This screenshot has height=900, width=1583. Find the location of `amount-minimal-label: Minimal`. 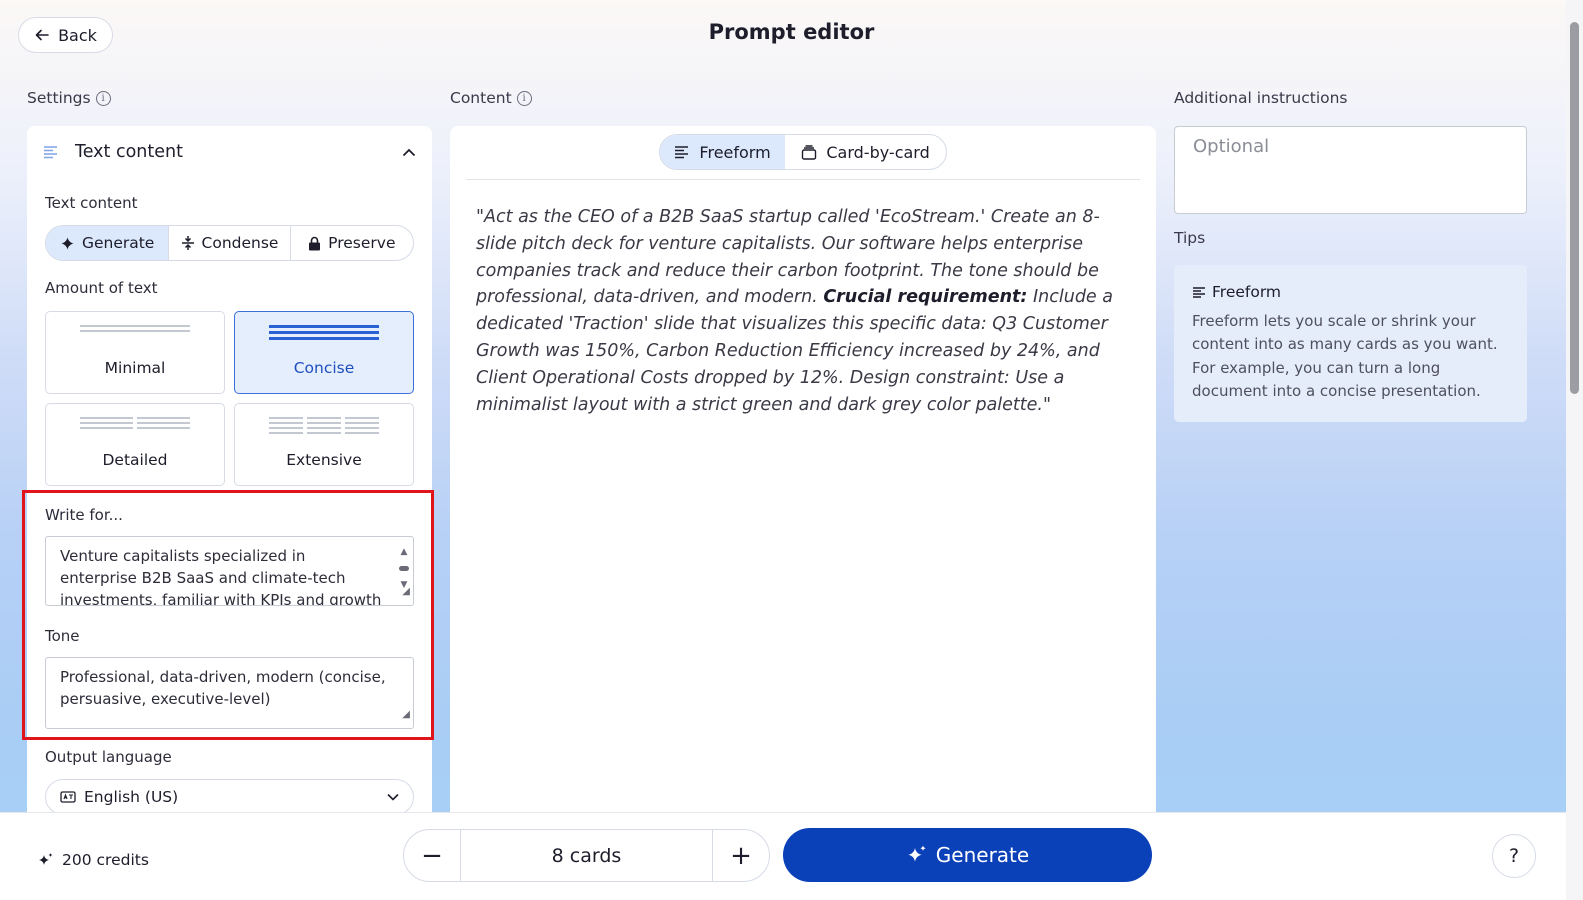

amount-minimal-label: Minimal is located at coordinates (135, 368).